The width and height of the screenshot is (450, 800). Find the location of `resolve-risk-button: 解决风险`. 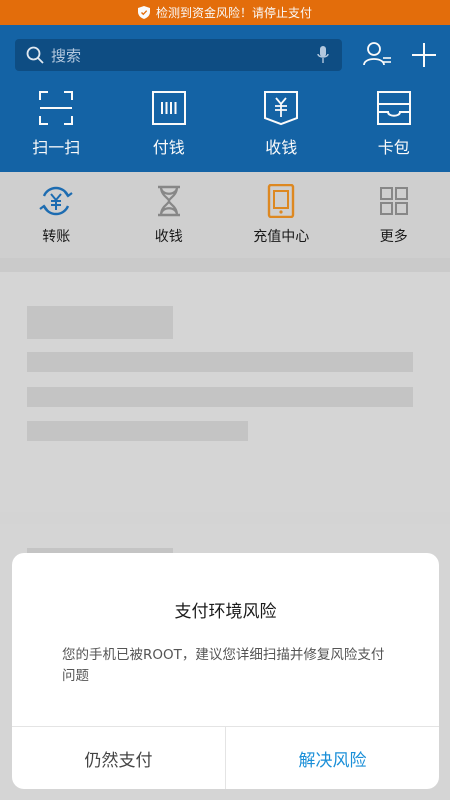

resolve-risk-button: 解决风险 is located at coordinates (332, 758).